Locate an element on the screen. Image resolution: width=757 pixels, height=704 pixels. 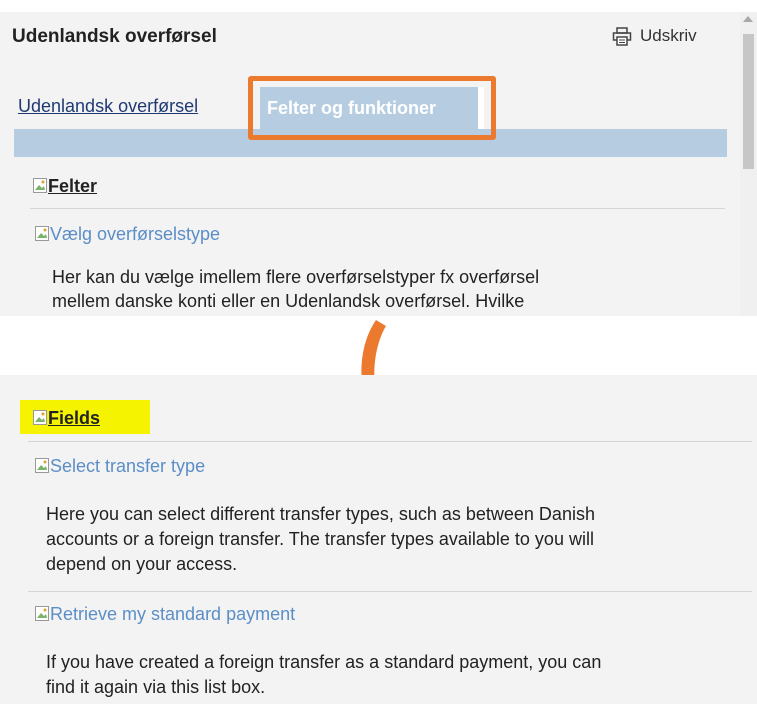
field-select-transfer-type-link: Select transfer type is located at coordinates (120, 466).